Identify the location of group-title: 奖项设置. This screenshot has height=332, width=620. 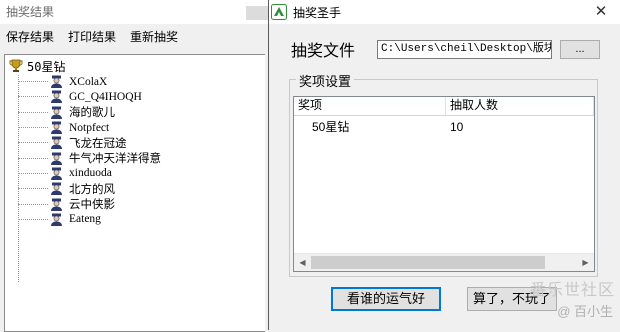
(325, 80).